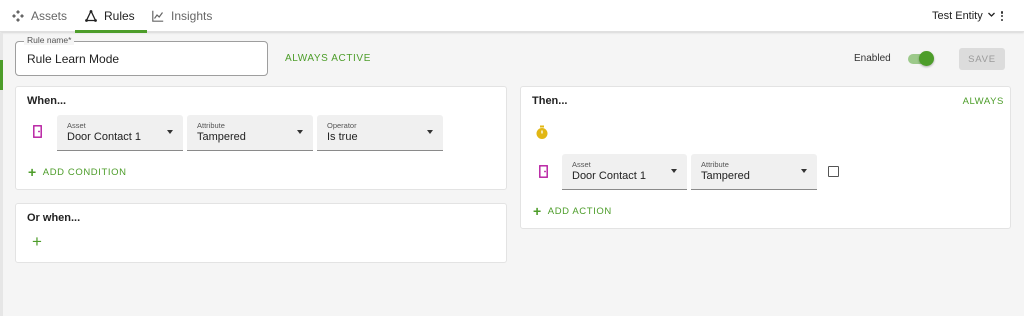 The width and height of the screenshot is (1024, 316). I want to click on tab-assets-label: Assets, so click(49, 16).